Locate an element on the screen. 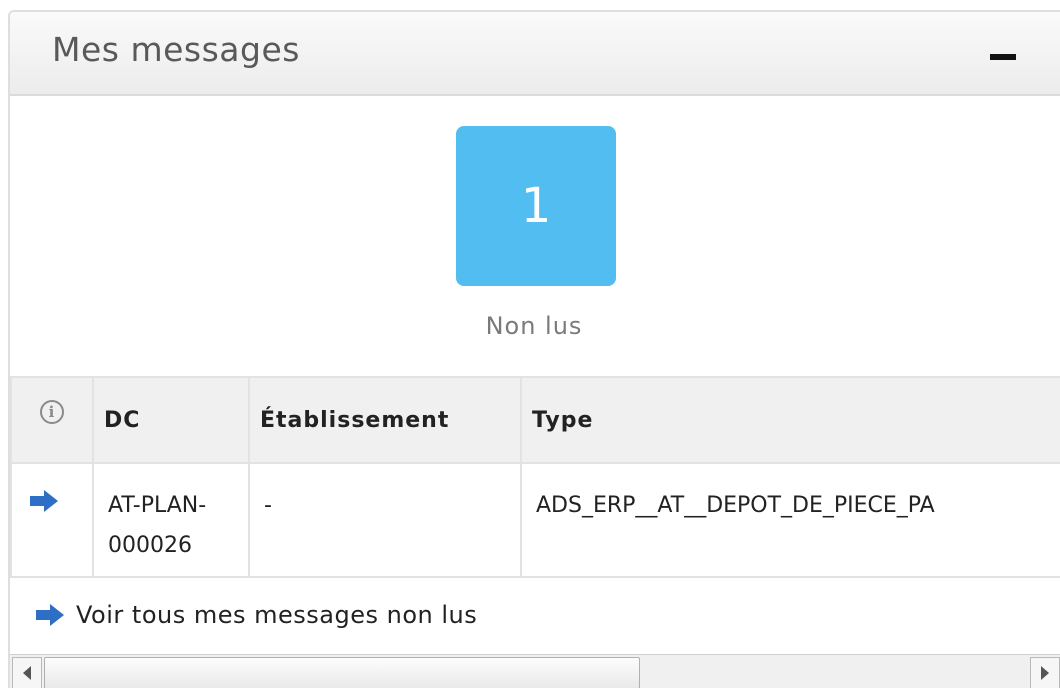 Image resolution: width=1060 pixels, height=688 pixels. triangle-right-icon is located at coordinates (1045, 673).